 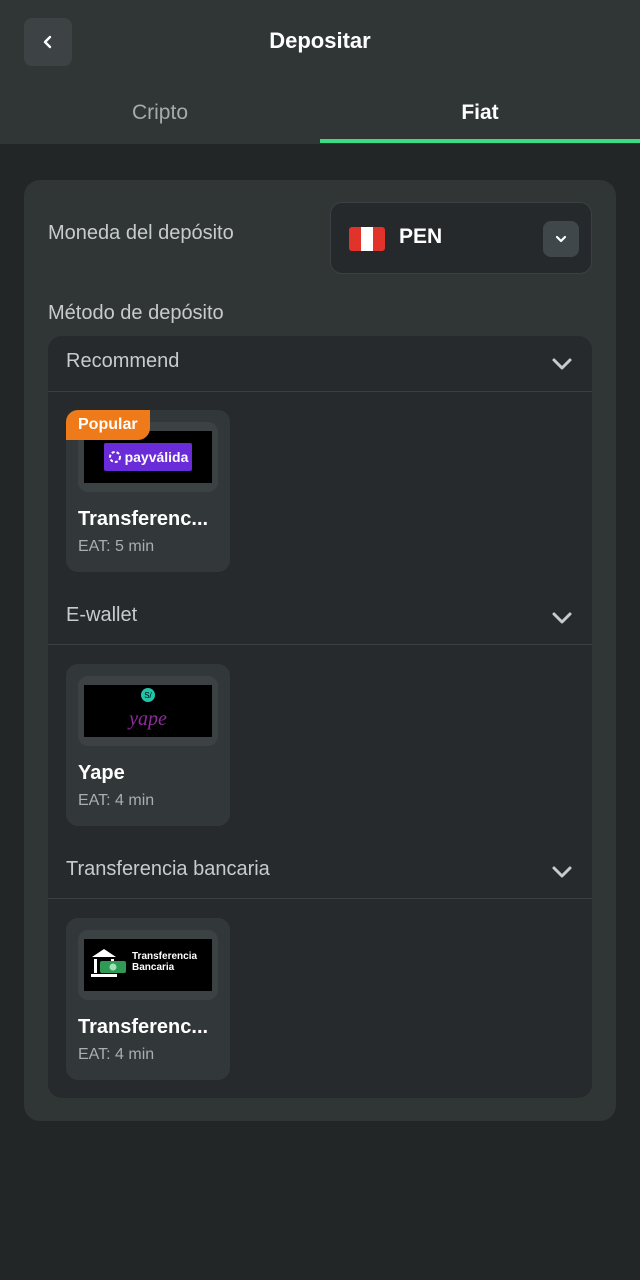 I want to click on svg-text: yape, so click(x=147, y=719).